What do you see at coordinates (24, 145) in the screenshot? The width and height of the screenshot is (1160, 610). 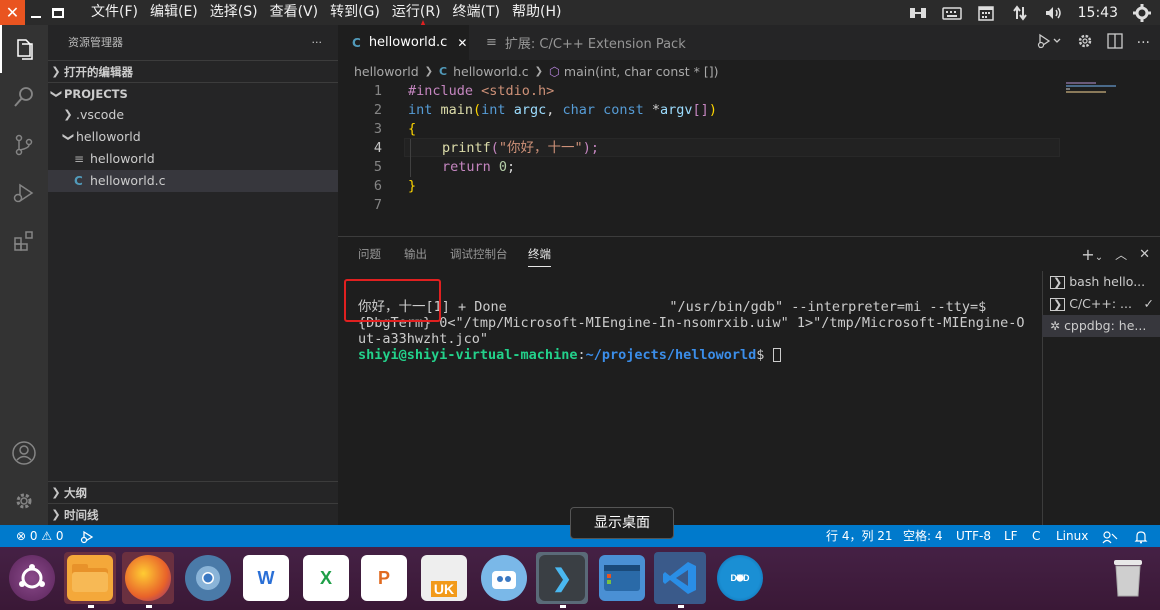 I see `source-control-icon` at bounding box center [24, 145].